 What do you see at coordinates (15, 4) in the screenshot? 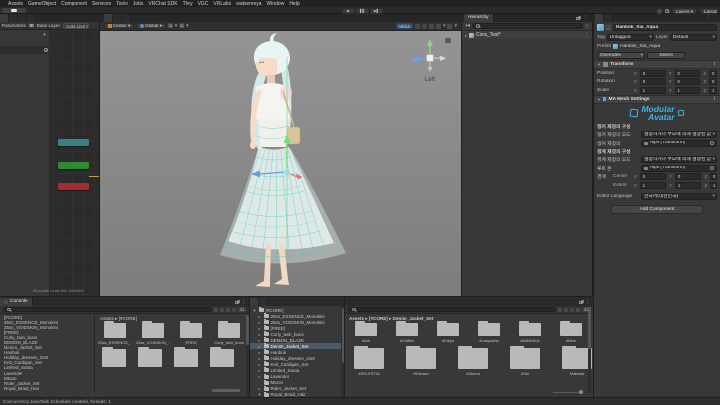
I see `menu-item: Assets` at bounding box center [15, 4].